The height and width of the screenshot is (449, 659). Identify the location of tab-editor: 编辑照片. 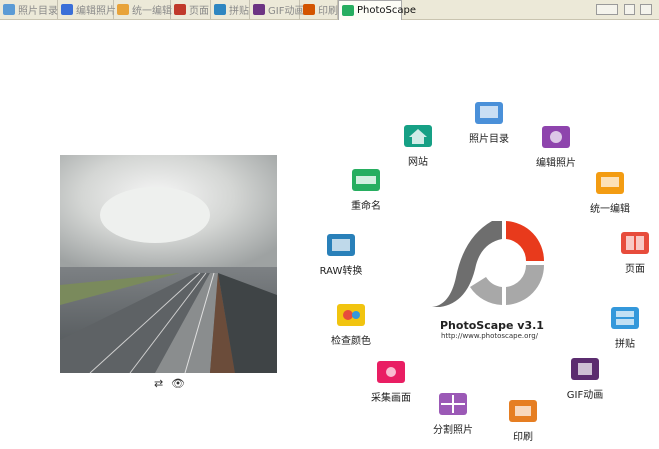
(87, 9).